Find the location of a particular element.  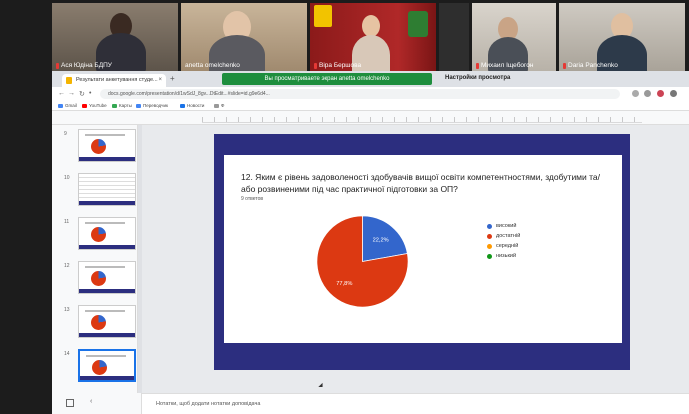

legend-label: високий is located at coordinates (506, 226).